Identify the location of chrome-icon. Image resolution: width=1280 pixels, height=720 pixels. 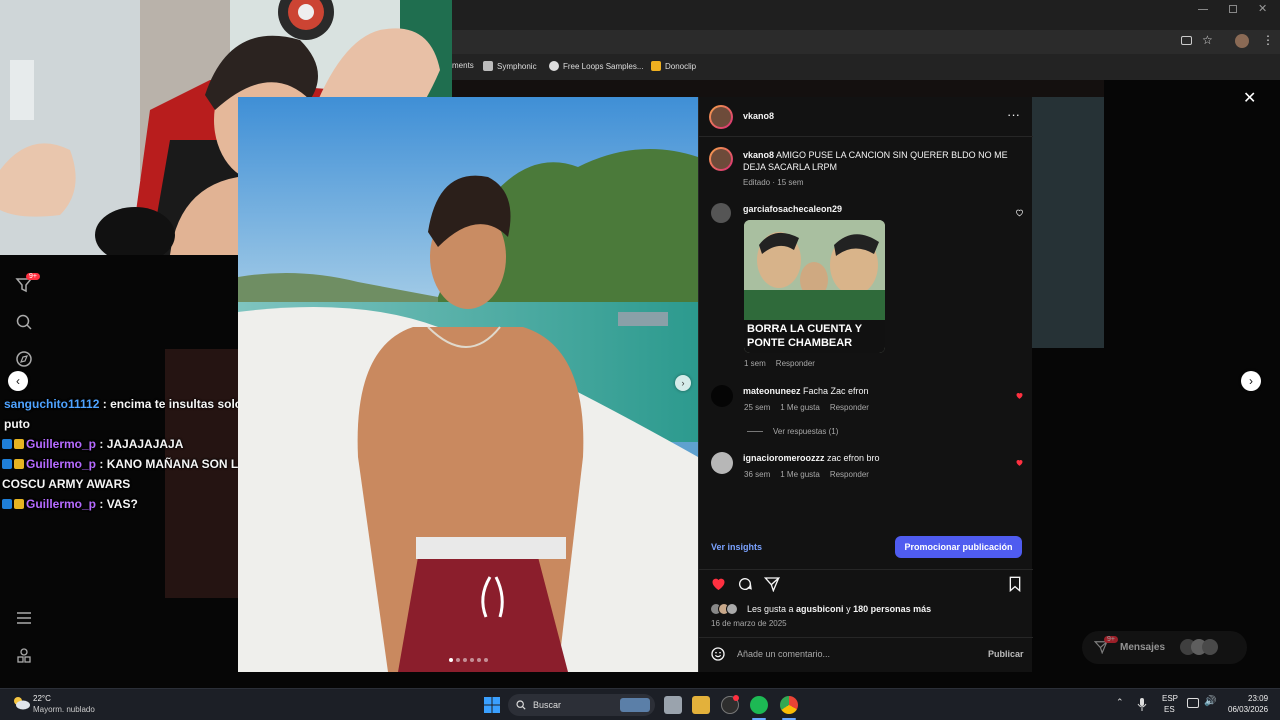
(789, 705).